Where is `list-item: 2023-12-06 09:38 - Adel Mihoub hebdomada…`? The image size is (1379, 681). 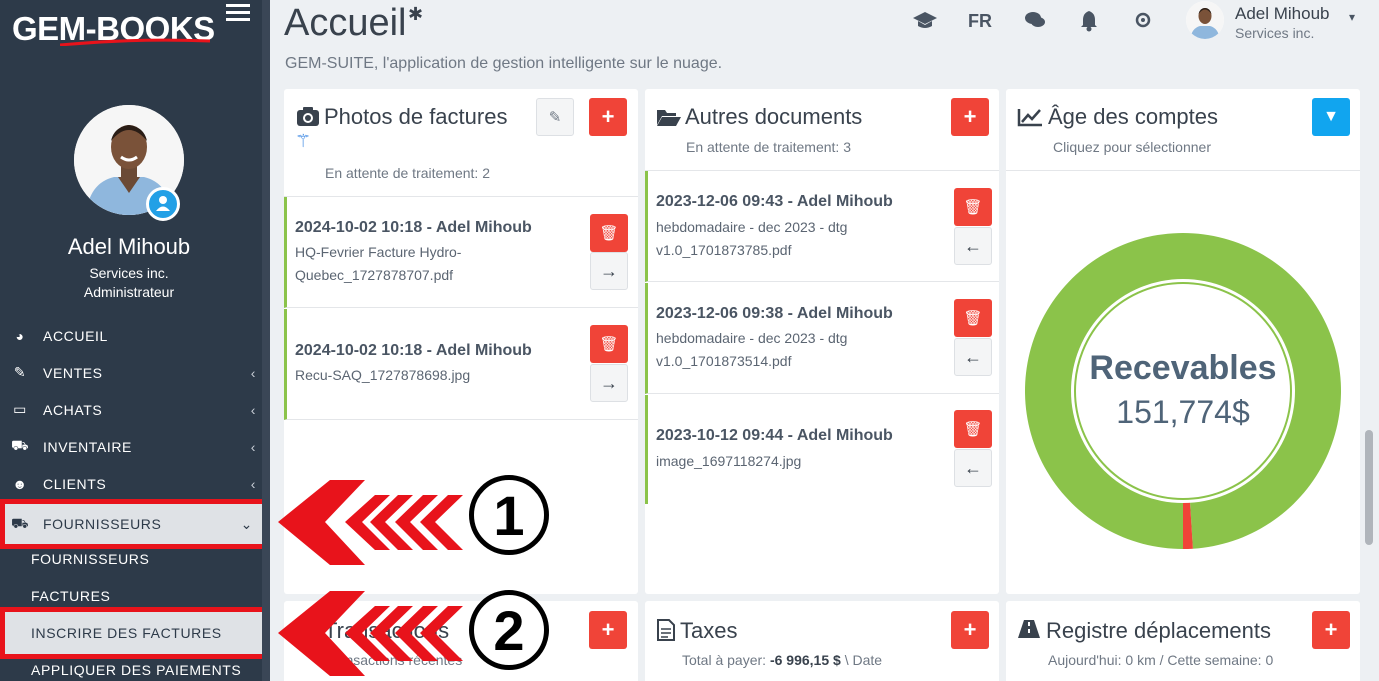
list-item: 2023-12-06 09:38 - Adel Mihoub hebdomada… is located at coordinates (822, 338).